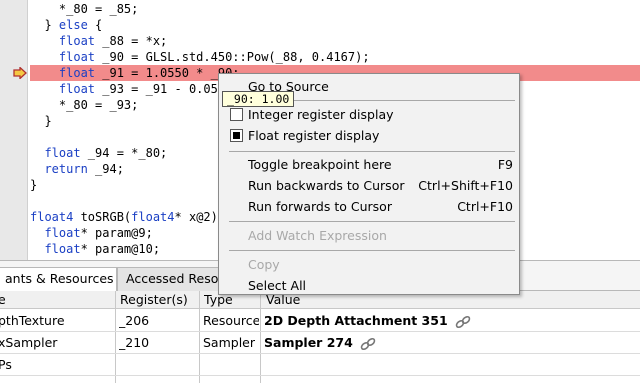  I want to click on menu-item-label: Copy, so click(264, 264).